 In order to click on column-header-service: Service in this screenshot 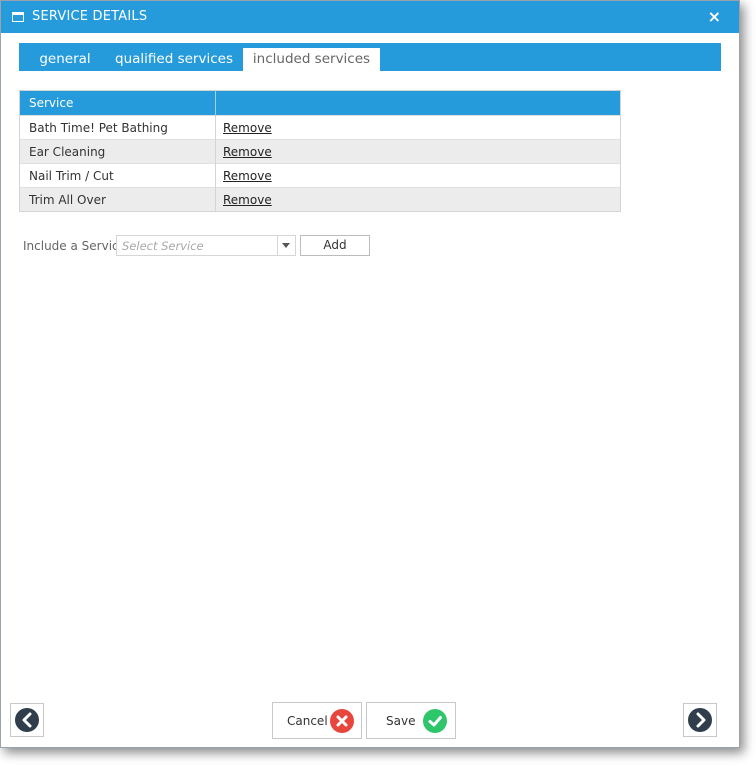, I will do `click(117, 103)`.